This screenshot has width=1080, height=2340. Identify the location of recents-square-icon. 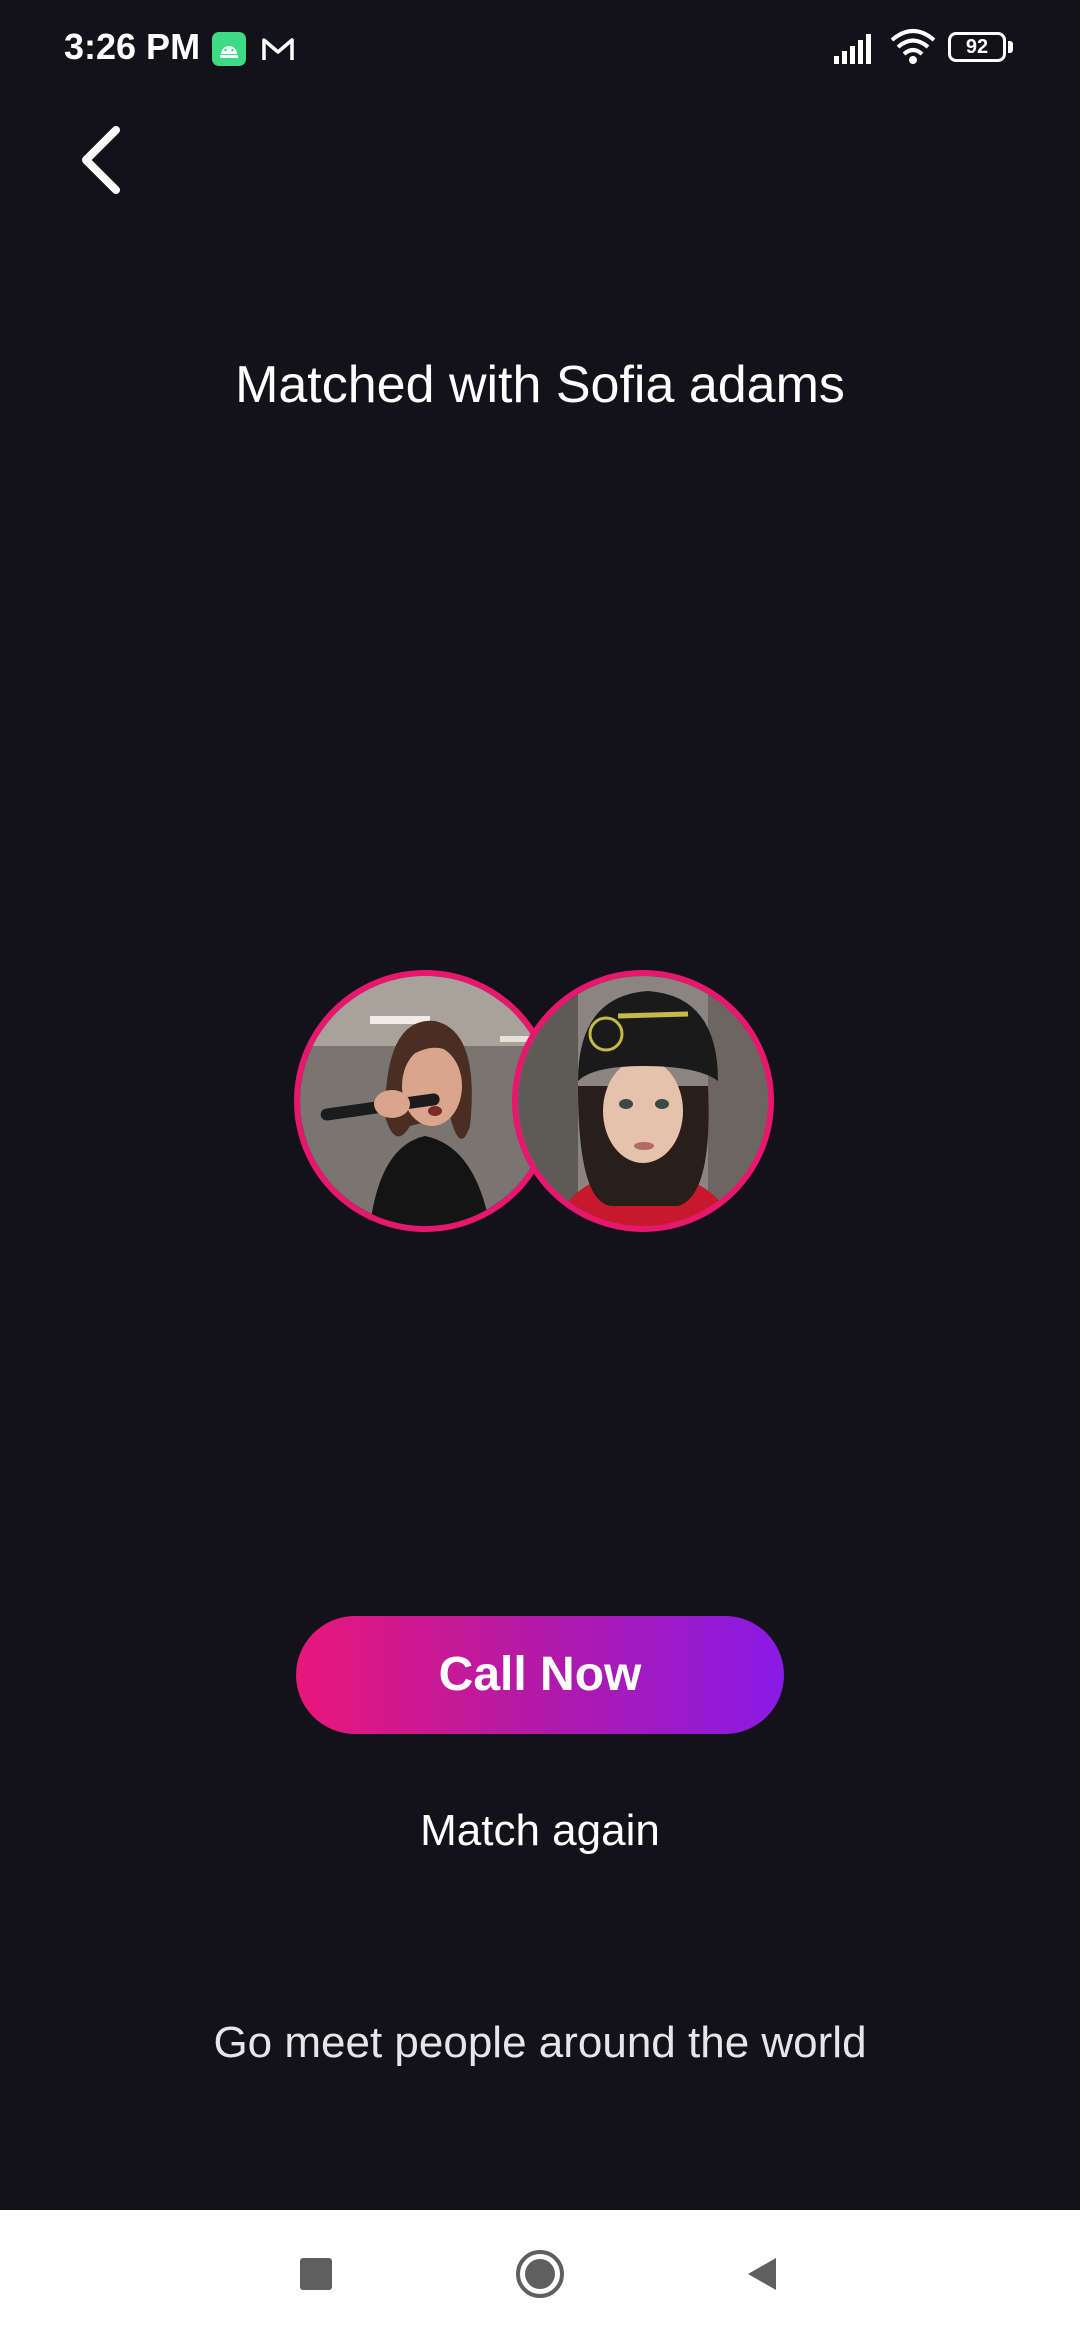
(316, 2274).